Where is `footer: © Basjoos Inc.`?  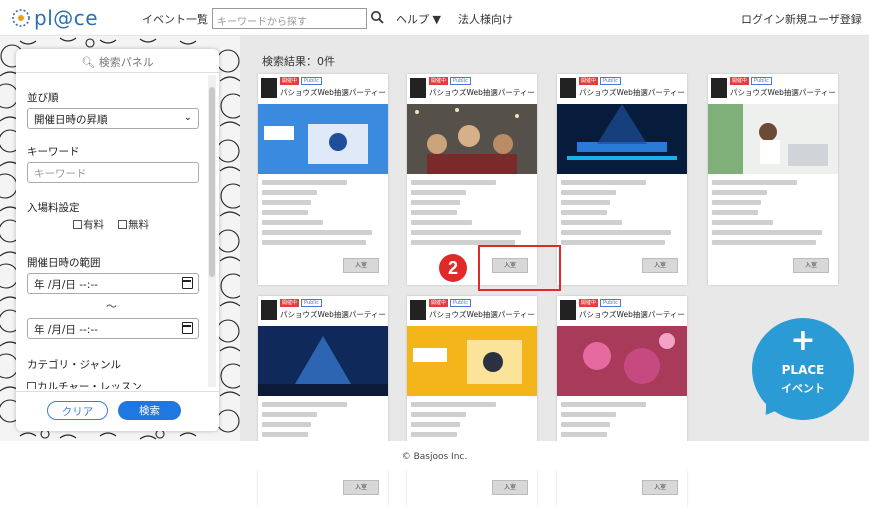
footer: © Basjoos Inc. is located at coordinates (434, 456).